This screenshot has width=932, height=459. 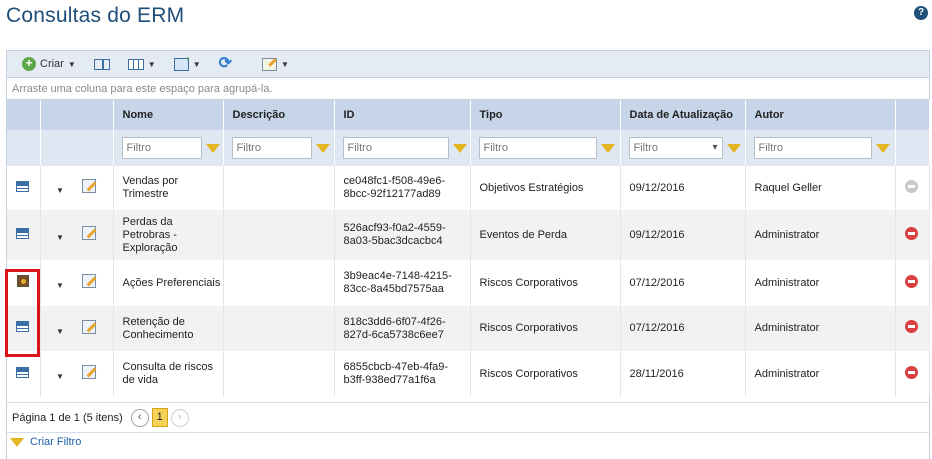 I want to click on cell-id: 6855cbcb-47eb-4fa9-b3ff-938ed77a1f6a, so click(x=402, y=374).